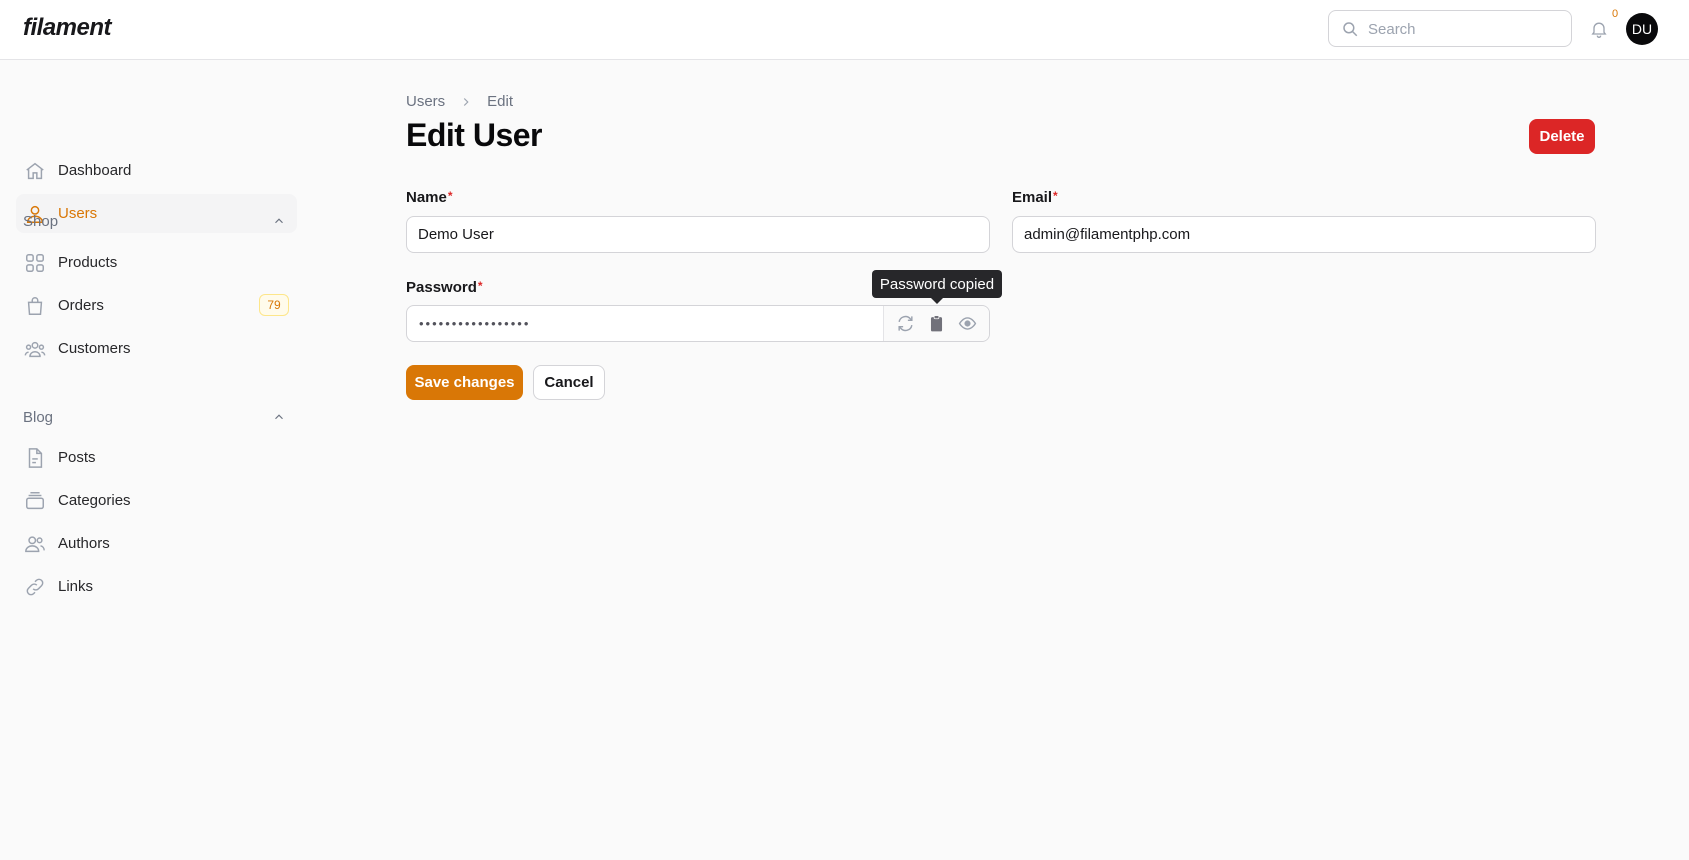 This screenshot has height=860, width=1689. What do you see at coordinates (1562, 136) in the screenshot?
I see `delete-button: Delete` at bounding box center [1562, 136].